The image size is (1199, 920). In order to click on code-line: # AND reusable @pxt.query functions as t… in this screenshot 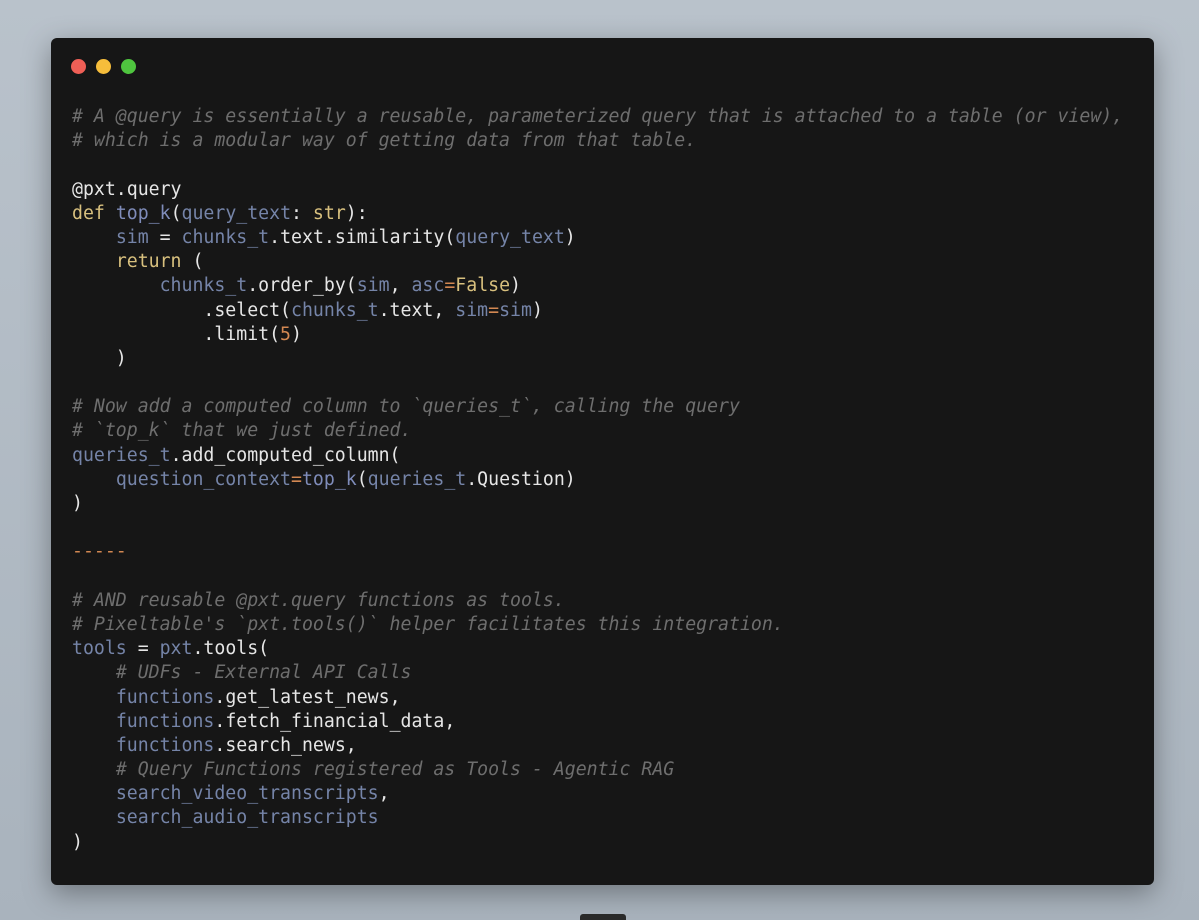, I will do `click(597, 601)`.